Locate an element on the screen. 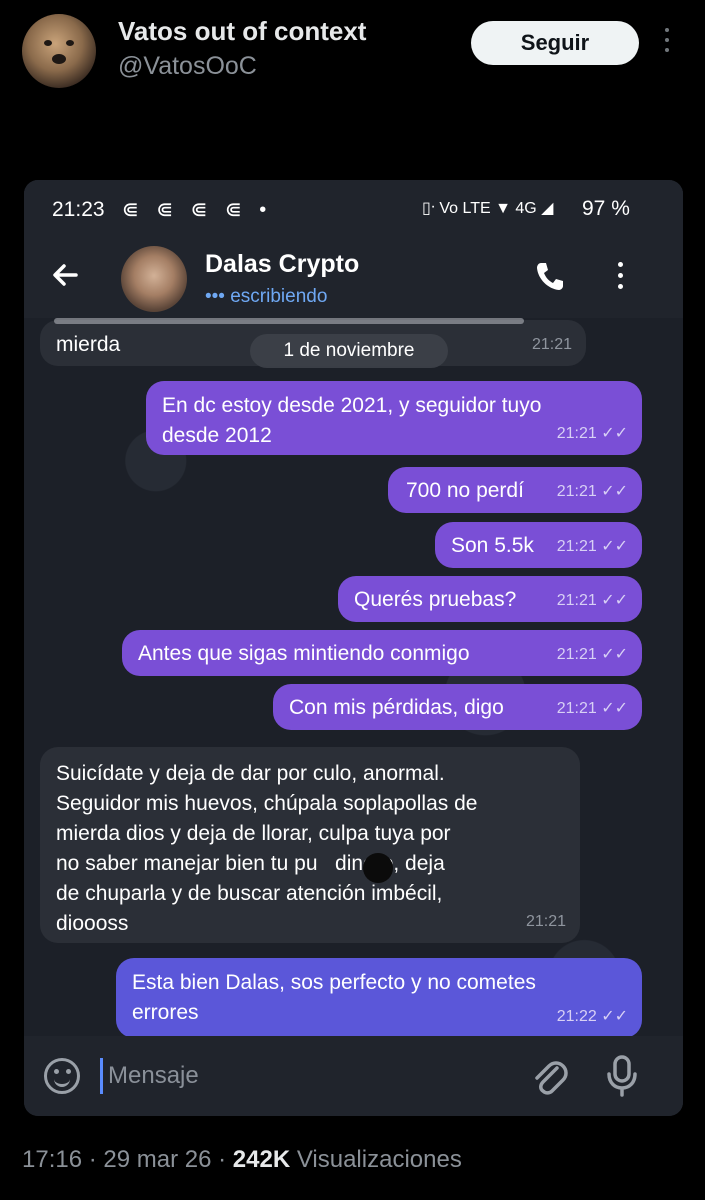 This screenshot has width=705, height=1200. contact-avatar is located at coordinates (154, 279).